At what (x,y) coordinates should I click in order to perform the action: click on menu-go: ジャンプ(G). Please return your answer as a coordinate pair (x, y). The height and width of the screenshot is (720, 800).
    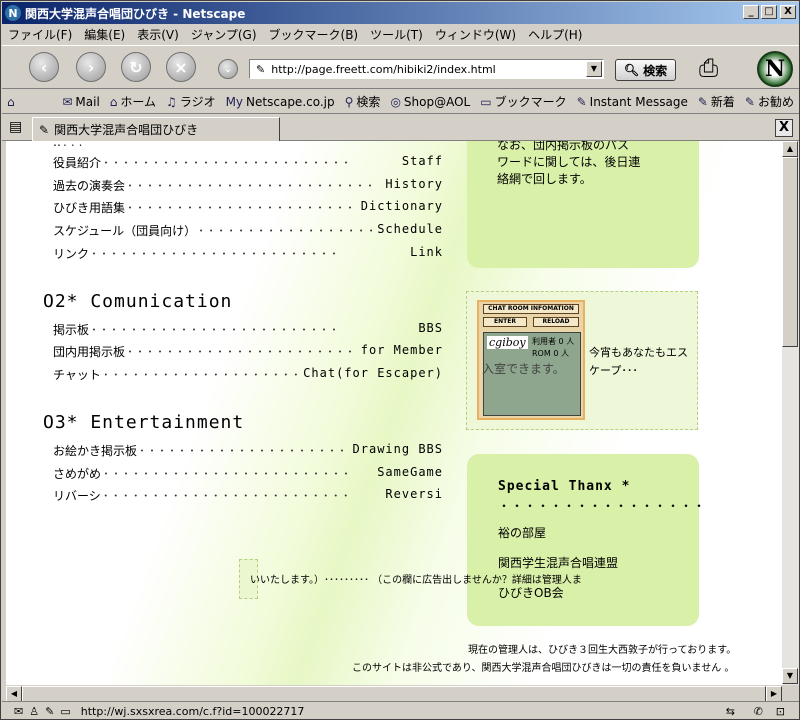
    Looking at the image, I should click on (224, 34).